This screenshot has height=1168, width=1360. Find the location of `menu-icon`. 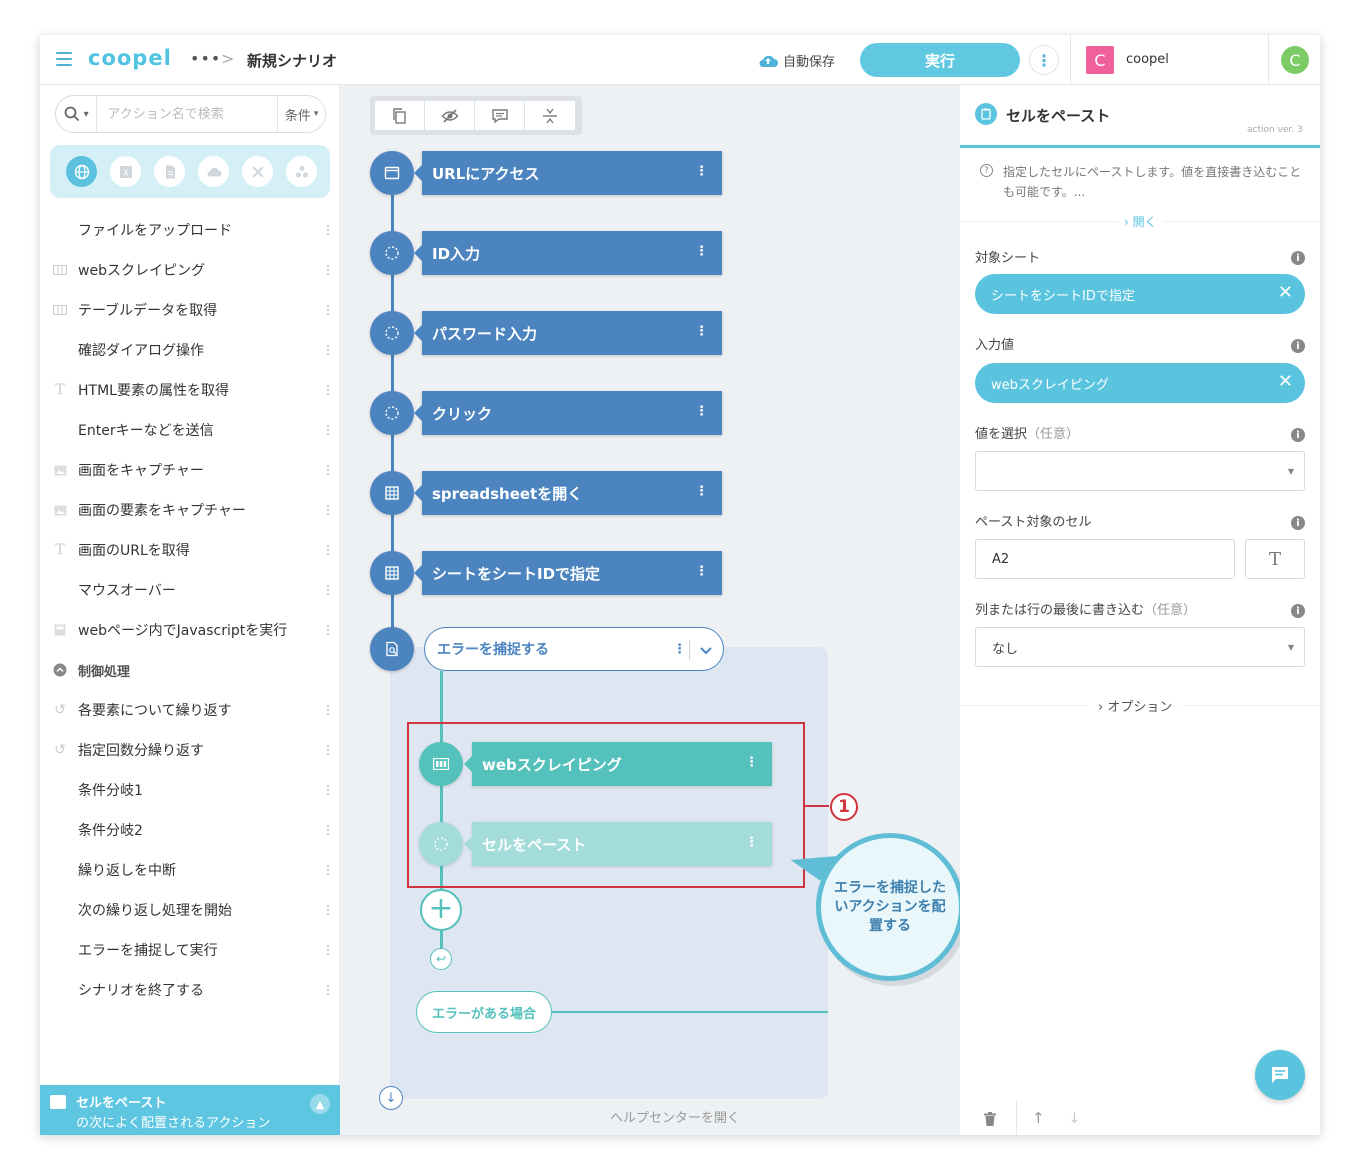

menu-icon is located at coordinates (64, 59).